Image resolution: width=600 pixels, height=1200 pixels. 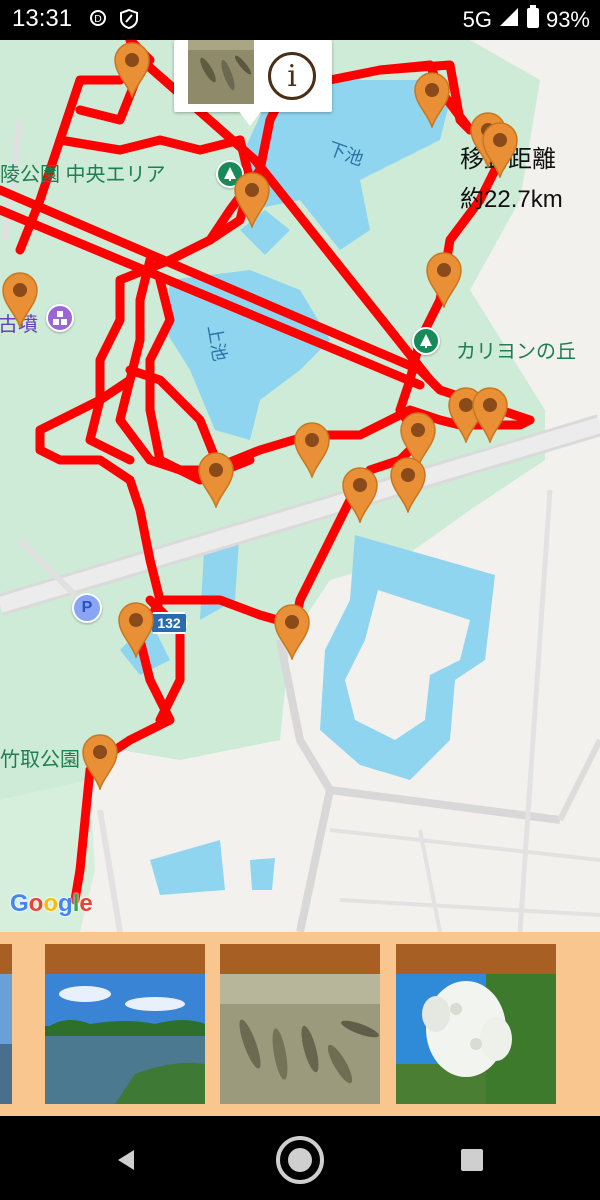 I want to click on callout-thumbnail, so click(x=221, y=72).